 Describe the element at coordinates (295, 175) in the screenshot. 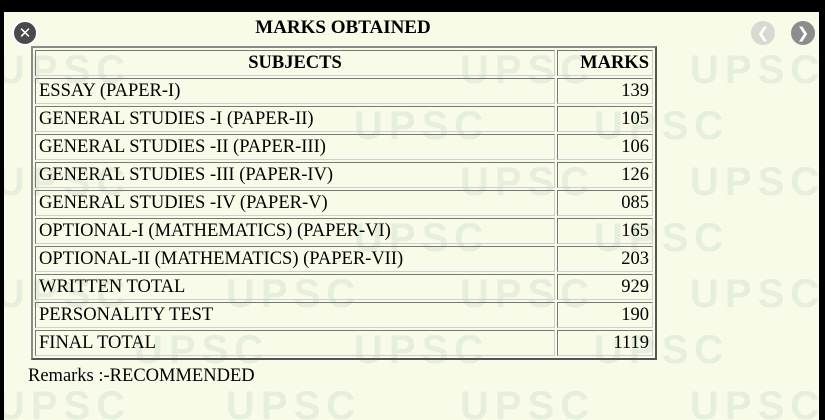

I see `subject-cell: GENERAL STUDIES -III (PAPER-IV)` at that location.